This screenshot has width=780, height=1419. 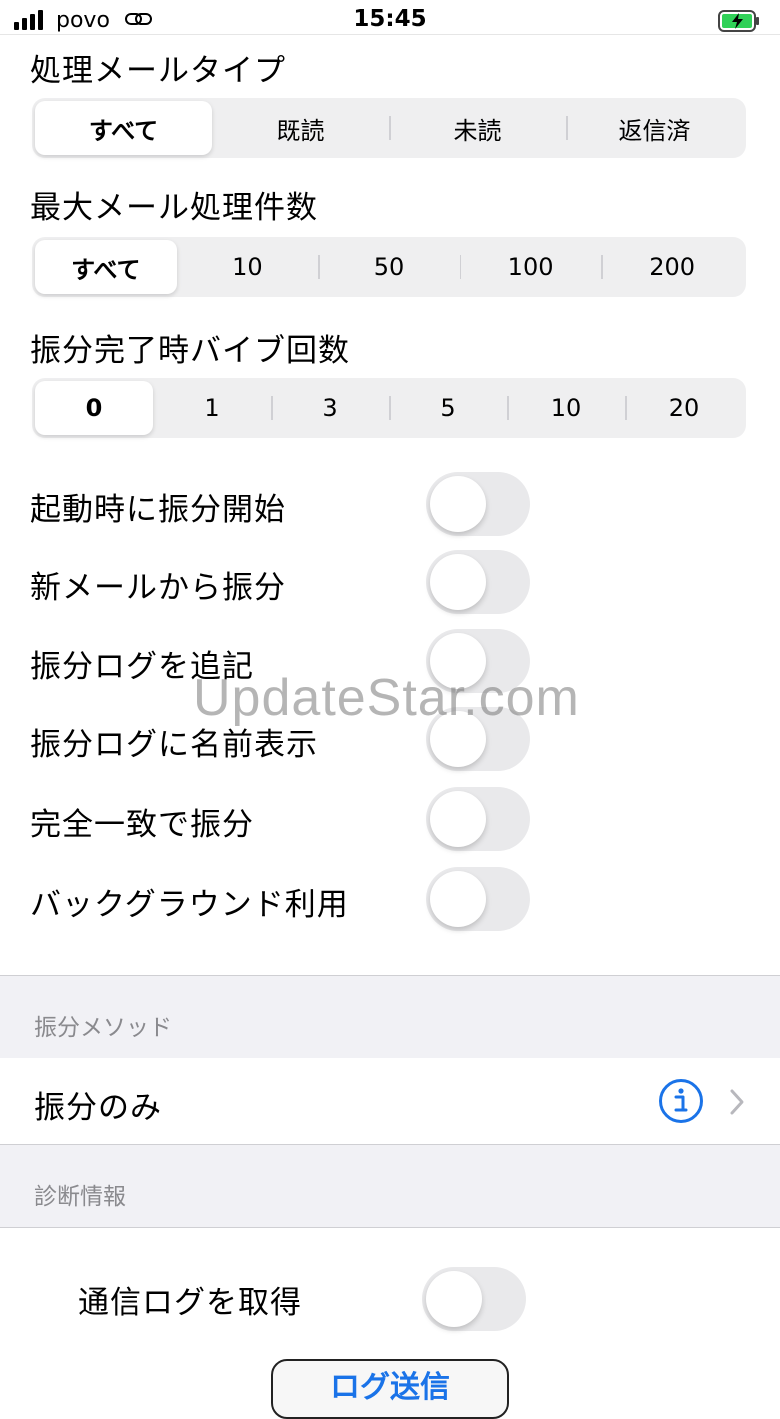 I want to click on exact-match-switch, so click(x=478, y=819).